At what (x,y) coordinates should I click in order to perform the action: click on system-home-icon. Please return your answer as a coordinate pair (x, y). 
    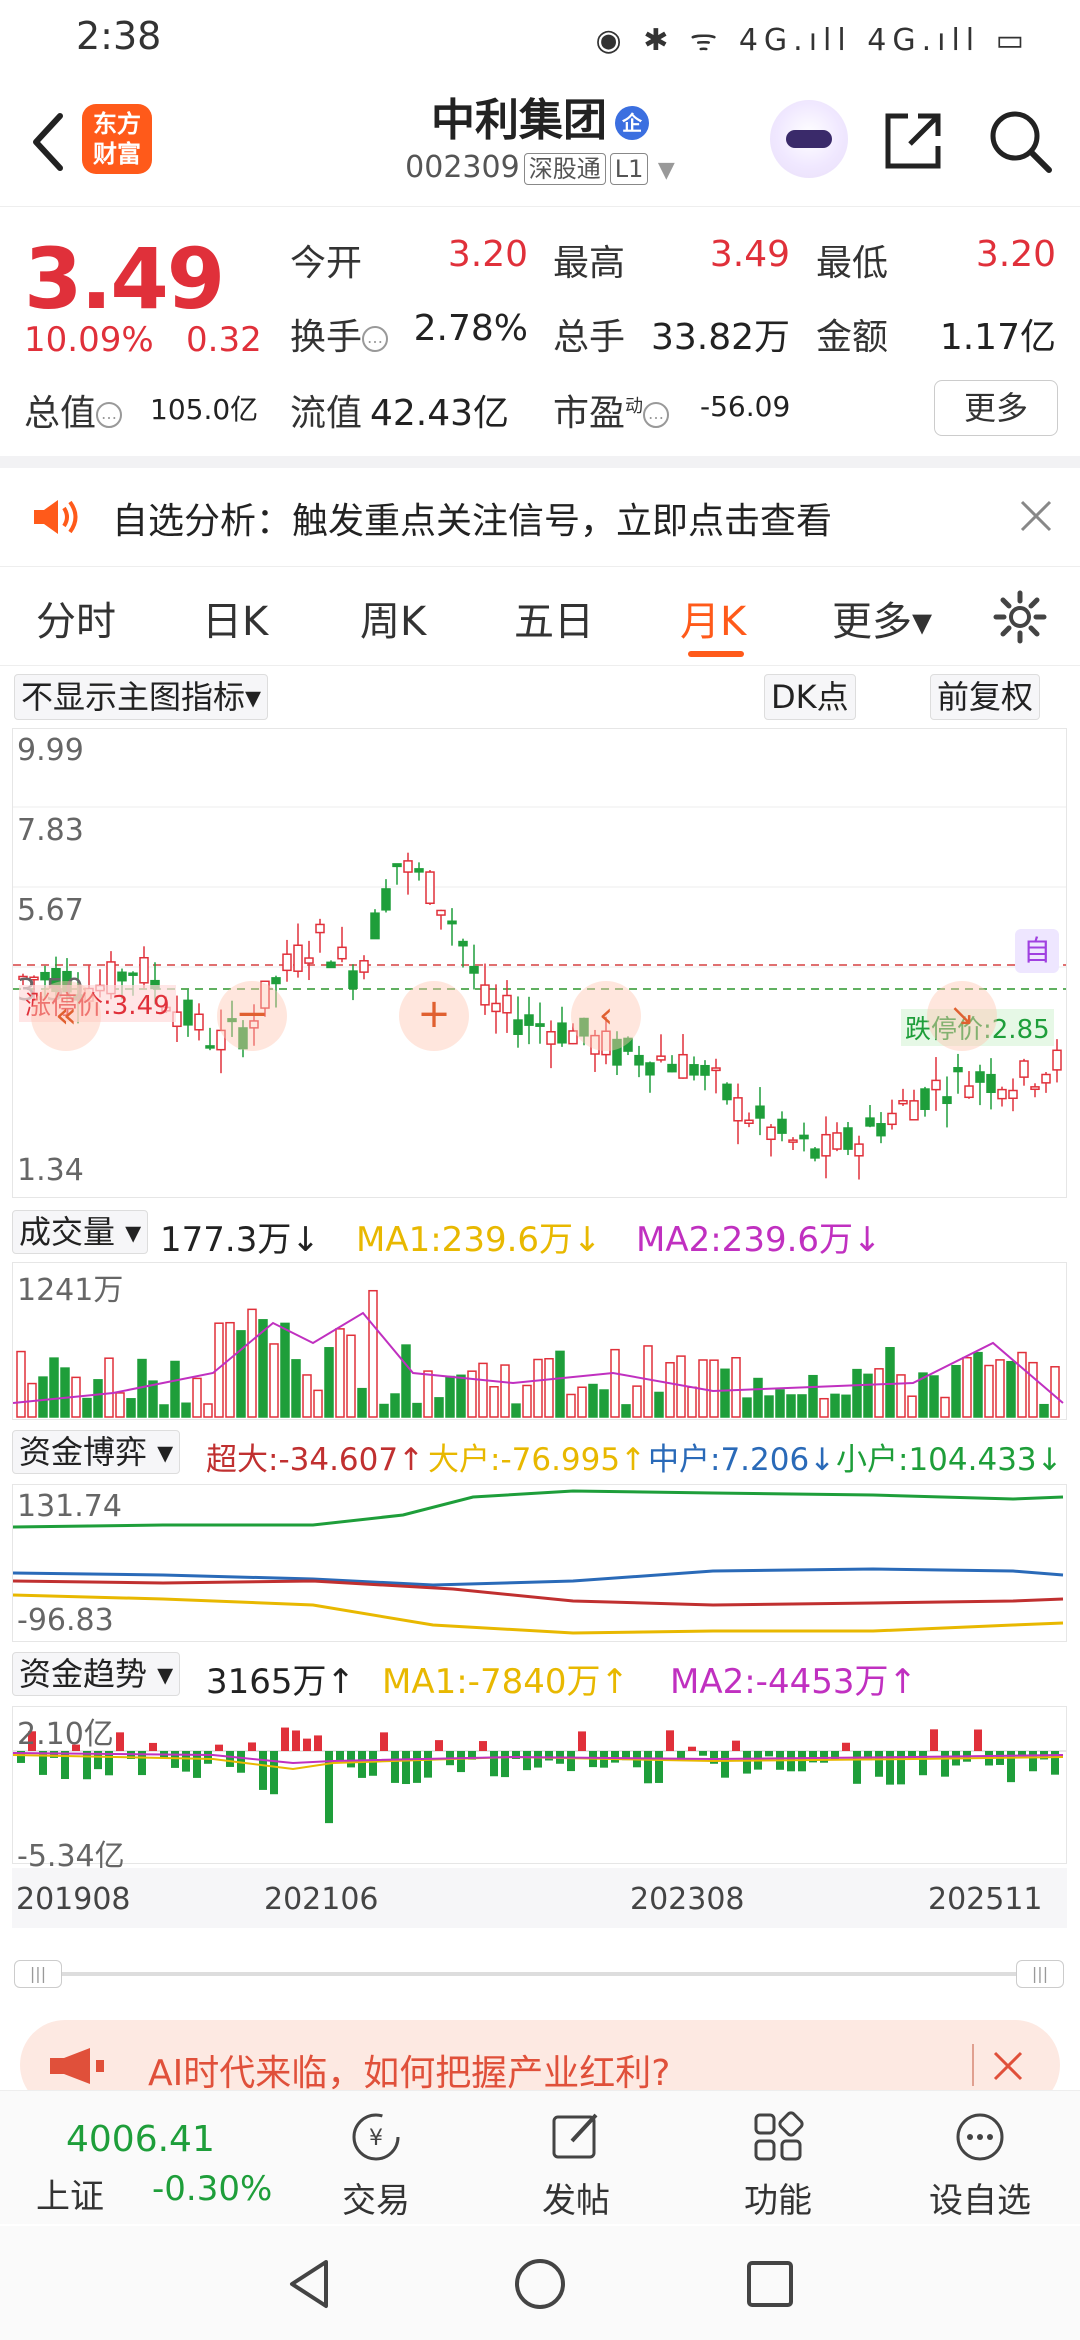
    Looking at the image, I should click on (540, 2284).